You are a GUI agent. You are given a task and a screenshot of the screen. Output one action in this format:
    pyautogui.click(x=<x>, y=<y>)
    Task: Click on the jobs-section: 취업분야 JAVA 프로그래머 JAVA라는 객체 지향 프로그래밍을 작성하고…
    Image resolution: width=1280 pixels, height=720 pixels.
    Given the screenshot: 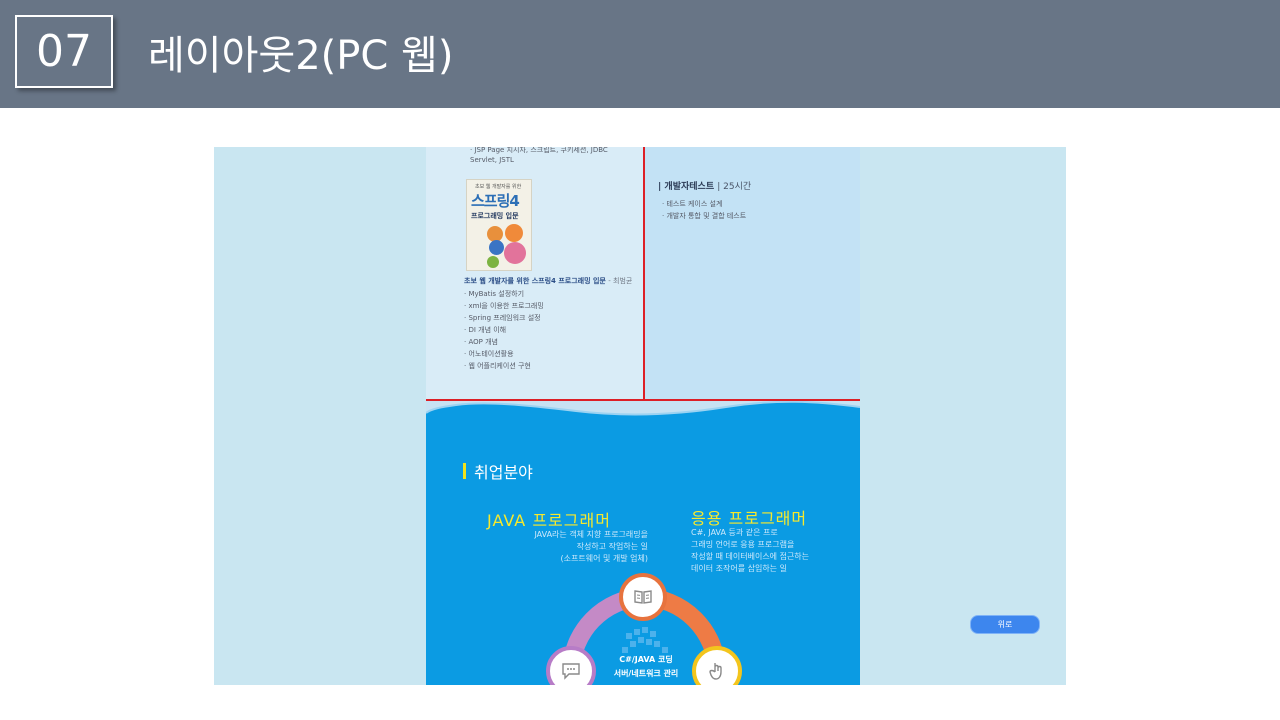 What is the action you would take?
    pyautogui.click(x=643, y=542)
    